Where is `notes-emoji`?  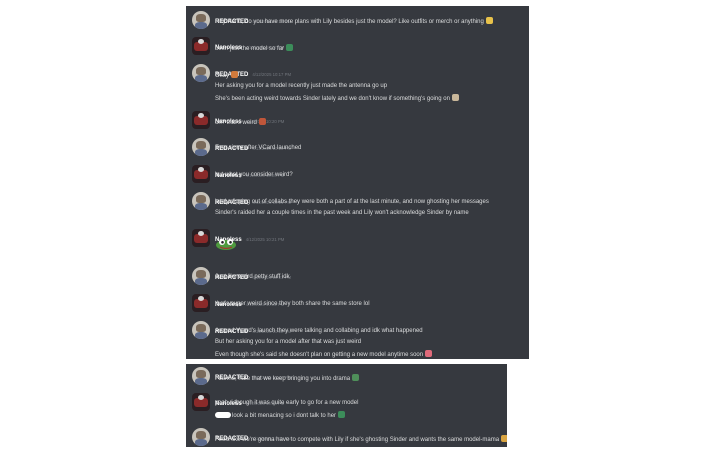 notes-emoji is located at coordinates (489, 20).